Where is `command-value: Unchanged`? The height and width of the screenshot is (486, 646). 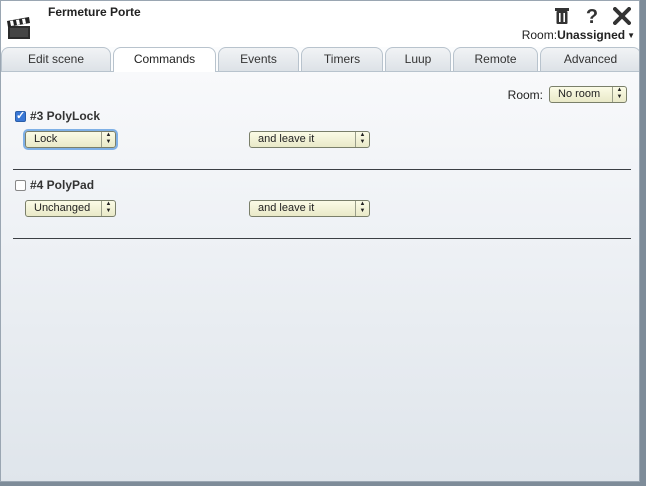 command-value: Unchanged is located at coordinates (62, 208).